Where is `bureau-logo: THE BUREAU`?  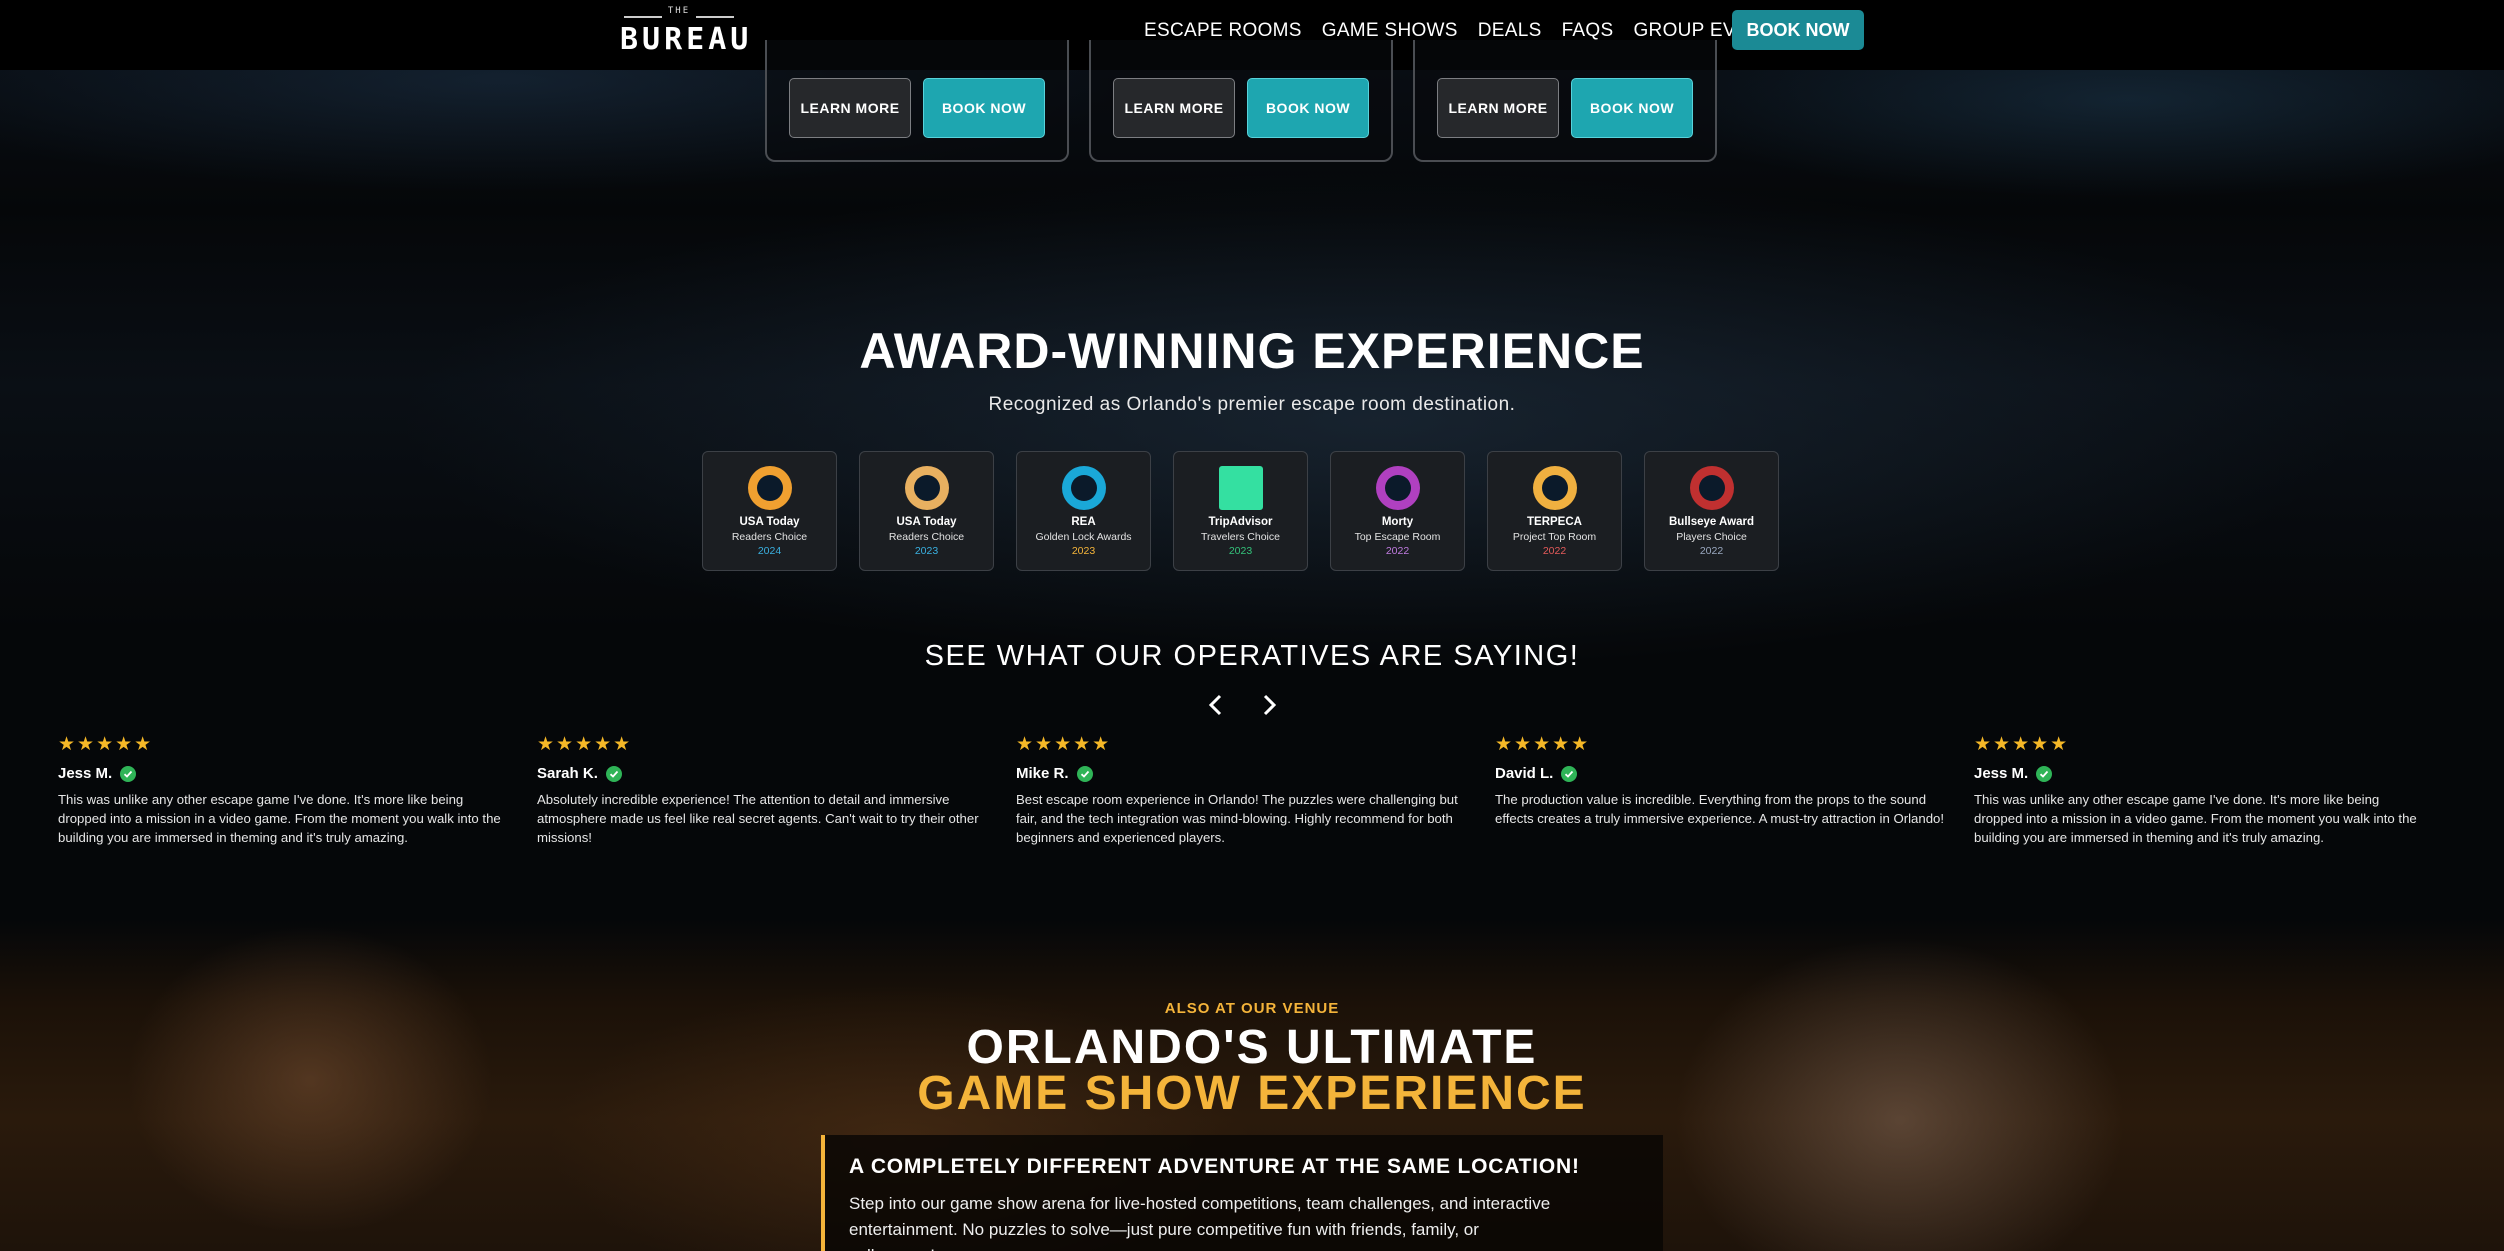
bureau-logo: THE BUREAU is located at coordinates (686, 32).